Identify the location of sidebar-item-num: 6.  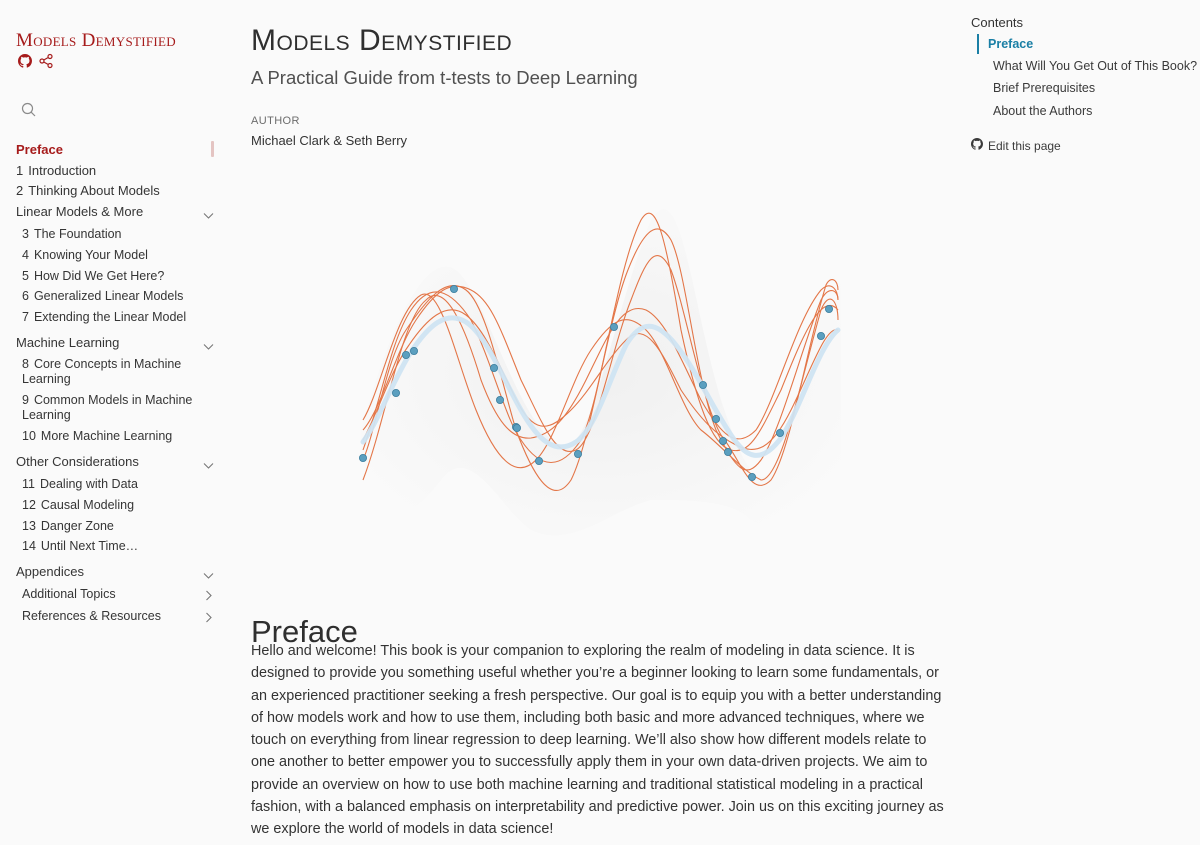
(25, 296).